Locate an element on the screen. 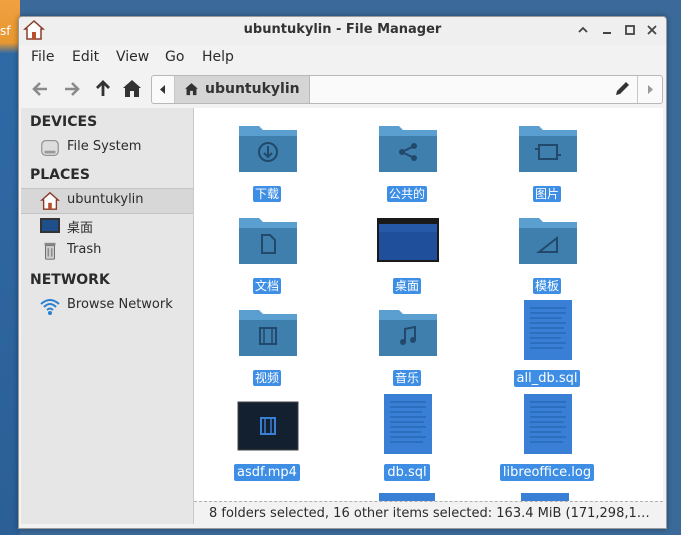 Image resolution: width=681 pixels, height=535 pixels. trash-icon is located at coordinates (50, 251).